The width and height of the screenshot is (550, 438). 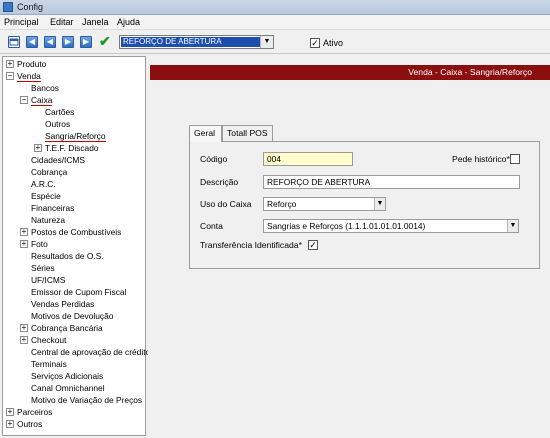 What do you see at coordinates (48, 340) in the screenshot?
I see `tree-item-checkout: Checkout` at bounding box center [48, 340].